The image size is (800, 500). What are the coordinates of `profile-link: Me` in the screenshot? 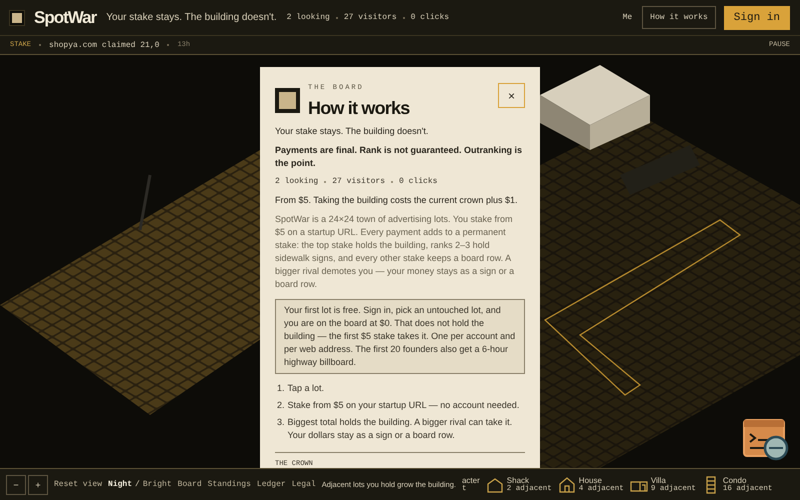 It's located at (627, 17).